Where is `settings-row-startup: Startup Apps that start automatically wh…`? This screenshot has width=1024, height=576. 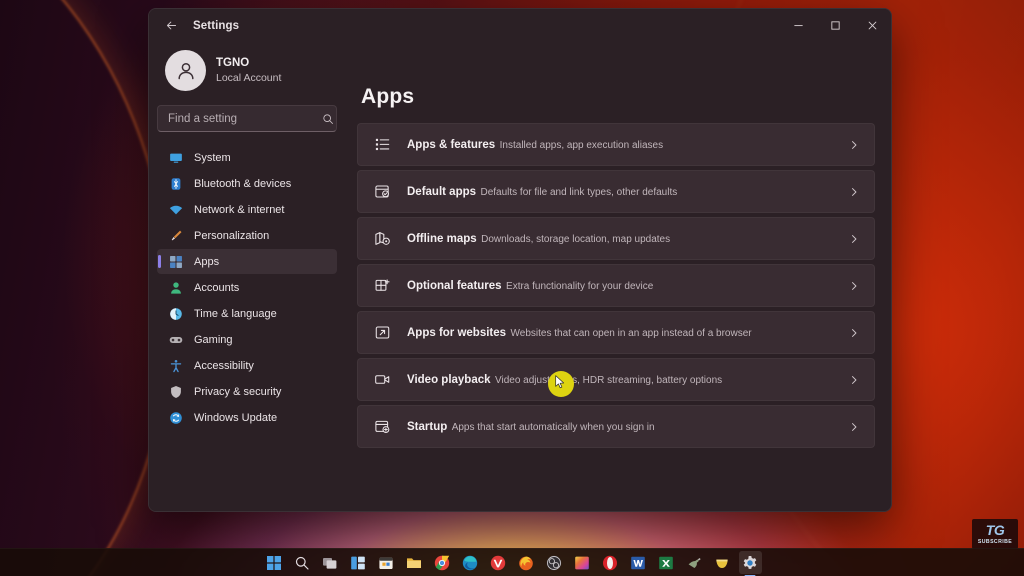
settings-row-startup: Startup Apps that start automatically wh… is located at coordinates (616, 426).